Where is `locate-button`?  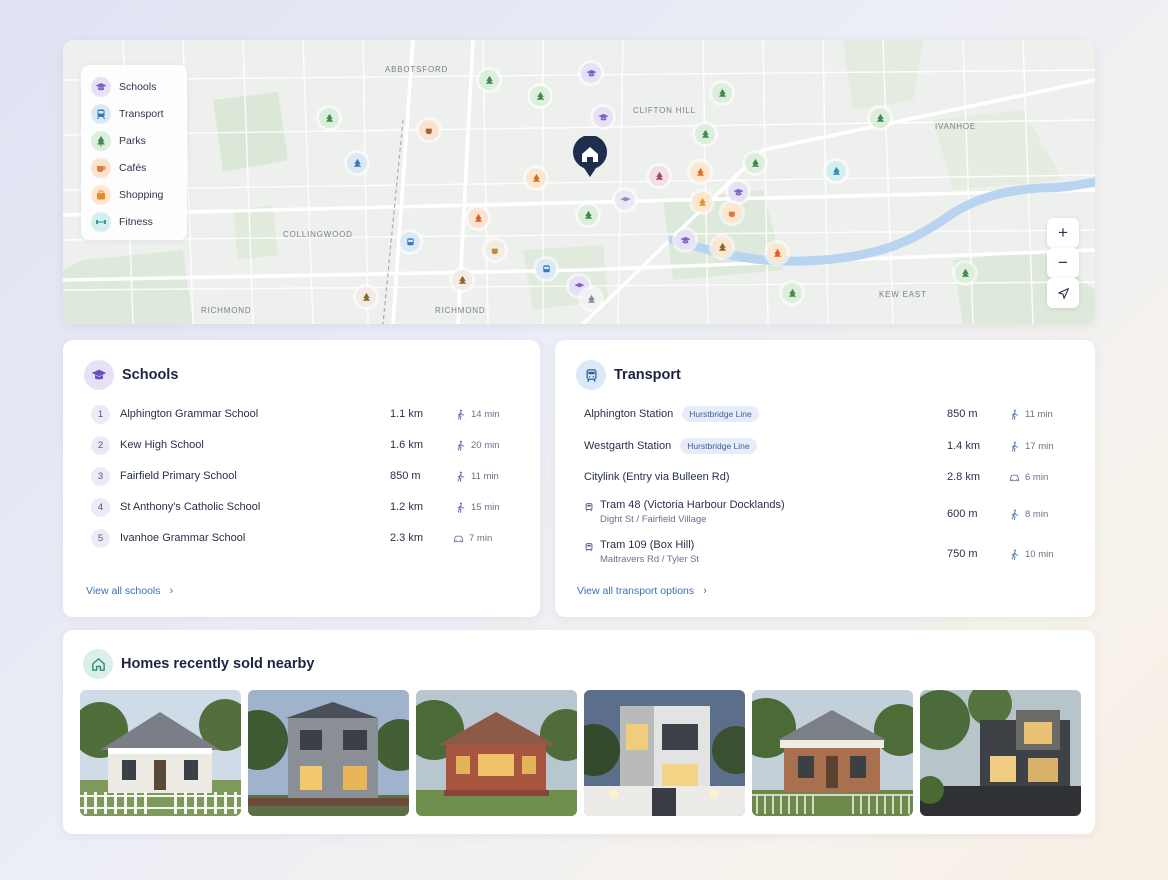
locate-button is located at coordinates (1063, 293).